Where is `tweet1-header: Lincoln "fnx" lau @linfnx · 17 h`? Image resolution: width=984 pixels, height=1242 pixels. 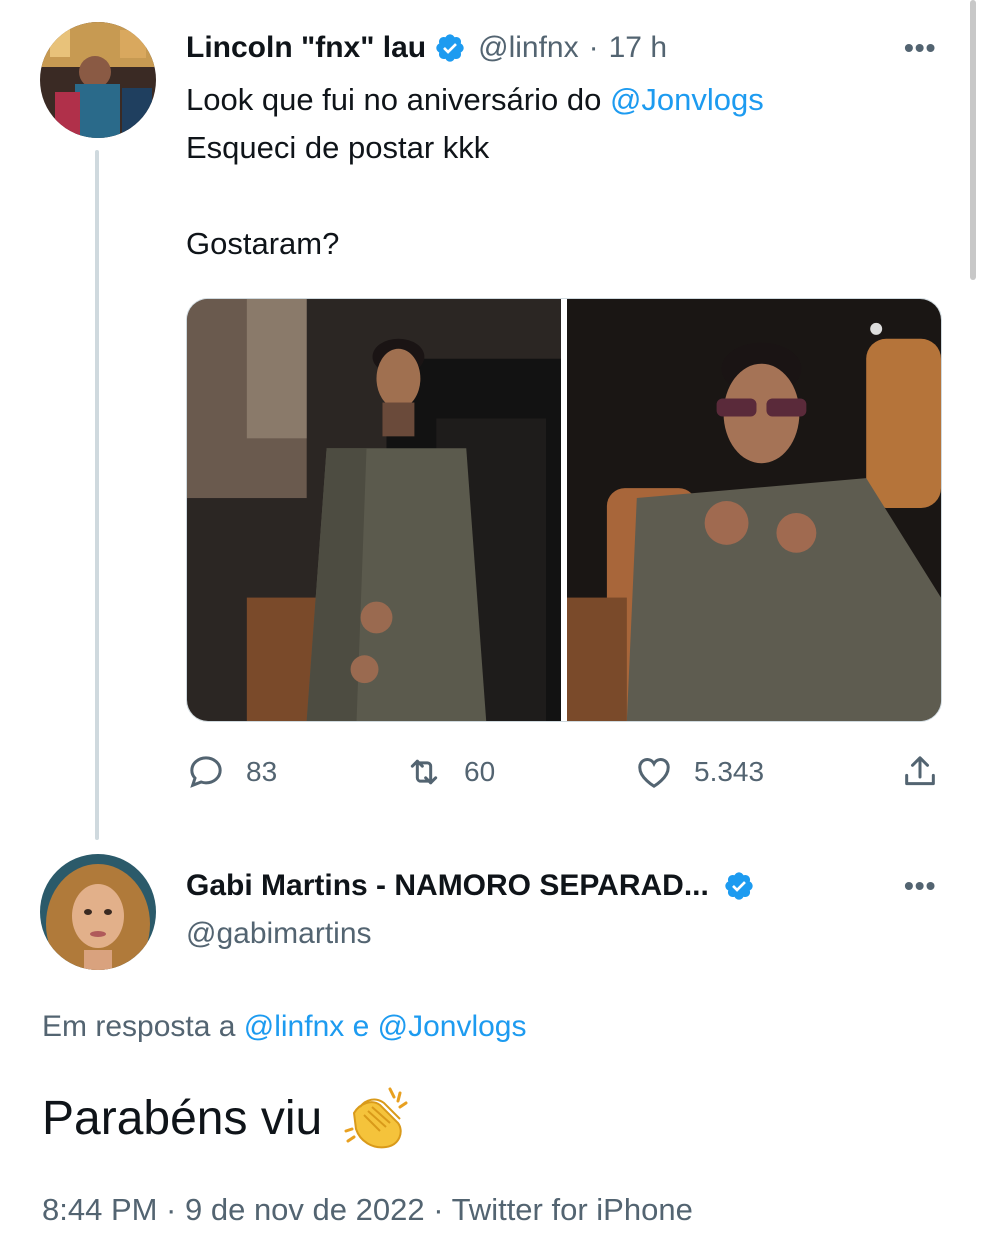
tweet1-header: Lincoln "fnx" lau @linfnx · 17 h is located at coordinates (426, 48).